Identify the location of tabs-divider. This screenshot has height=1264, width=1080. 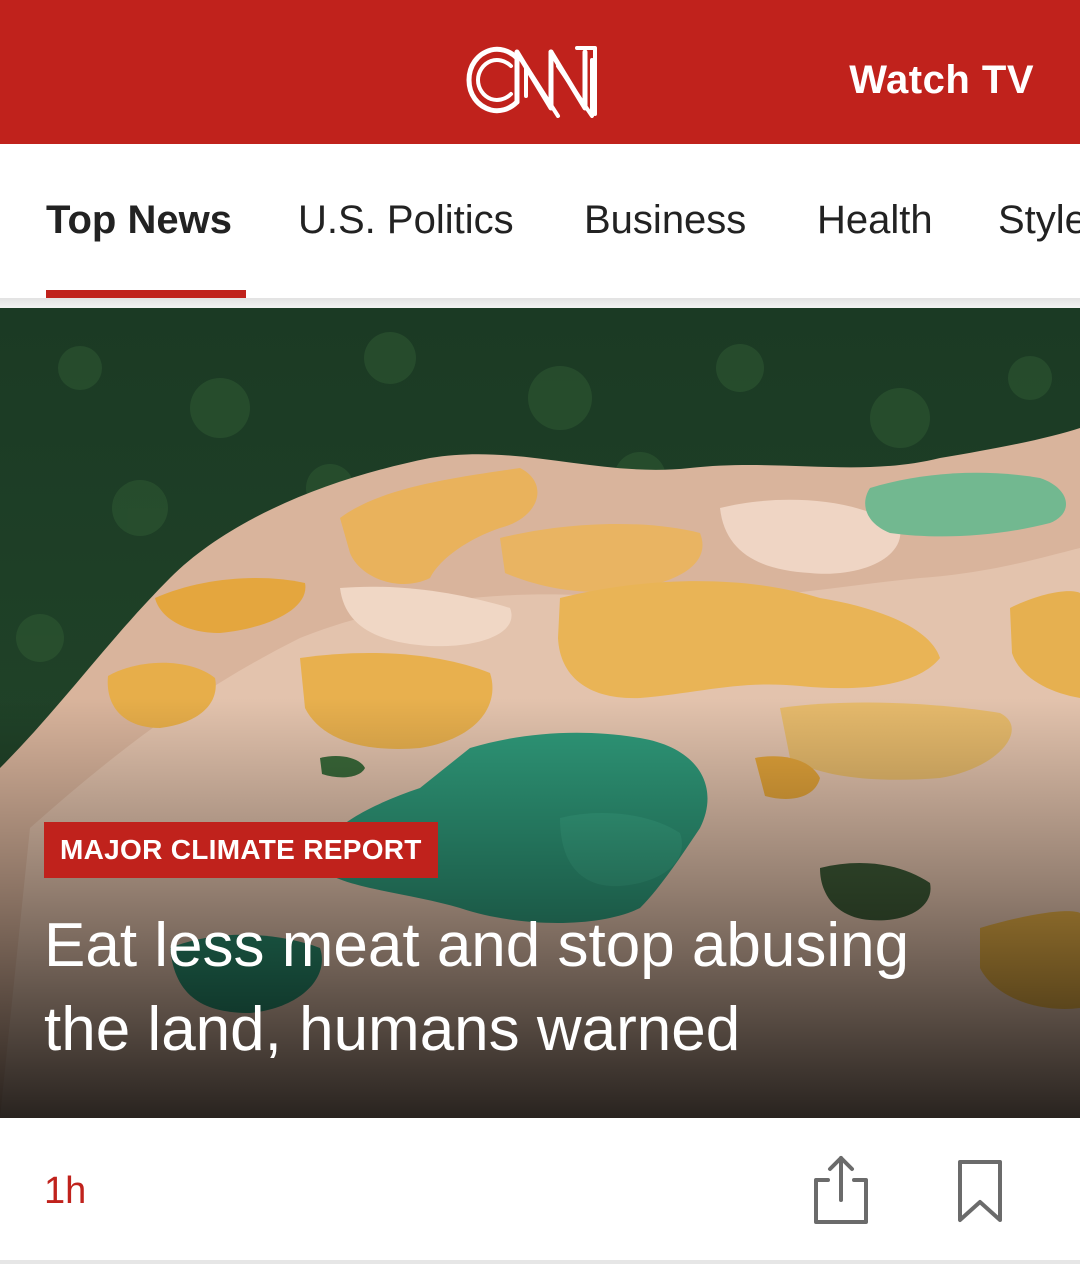
(540, 303).